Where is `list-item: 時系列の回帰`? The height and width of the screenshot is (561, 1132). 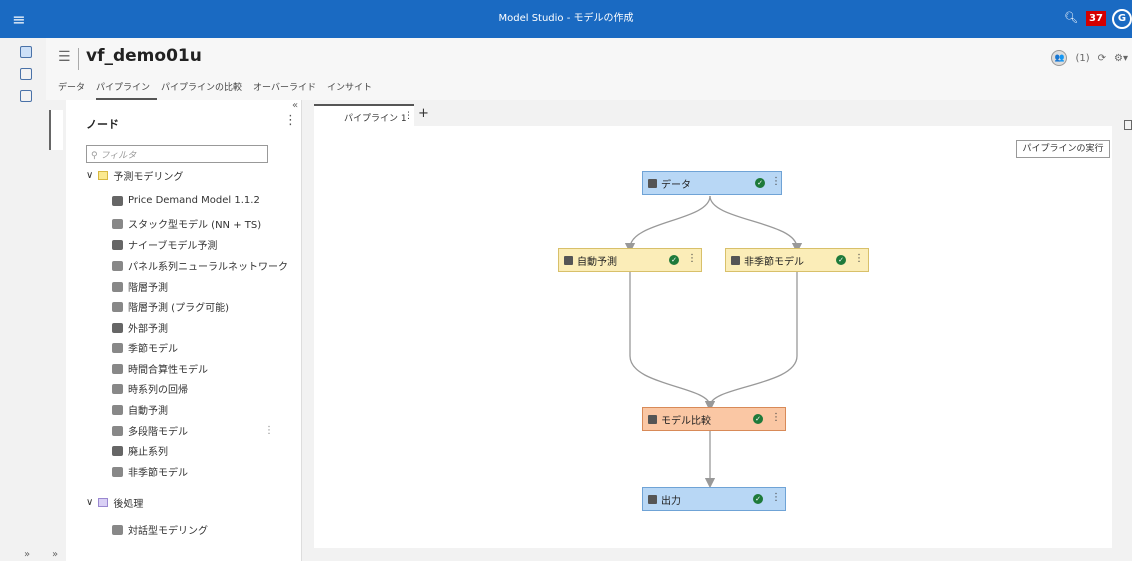 list-item: 時系列の回帰 is located at coordinates (150, 388).